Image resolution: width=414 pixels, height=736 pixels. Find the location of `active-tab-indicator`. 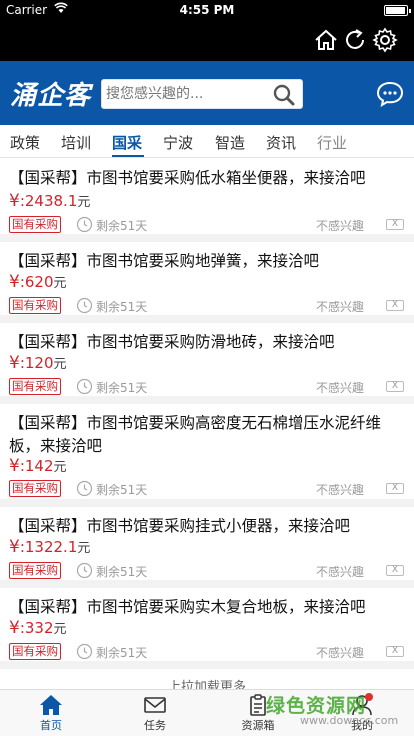

active-tab-indicator is located at coordinates (128, 156).